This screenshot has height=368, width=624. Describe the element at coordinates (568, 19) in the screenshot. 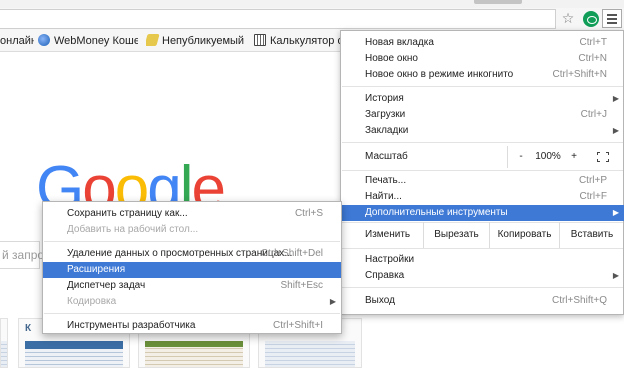

I see `bookmark-star-icon: ☆` at that location.